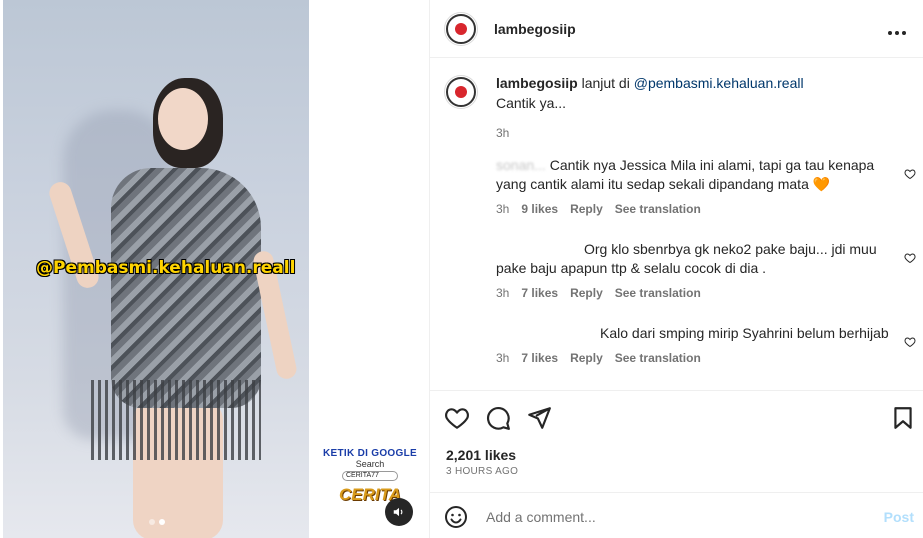 The image size is (923, 538). What do you see at coordinates (461, 92) in the screenshot?
I see `caption-avatar` at bounding box center [461, 92].